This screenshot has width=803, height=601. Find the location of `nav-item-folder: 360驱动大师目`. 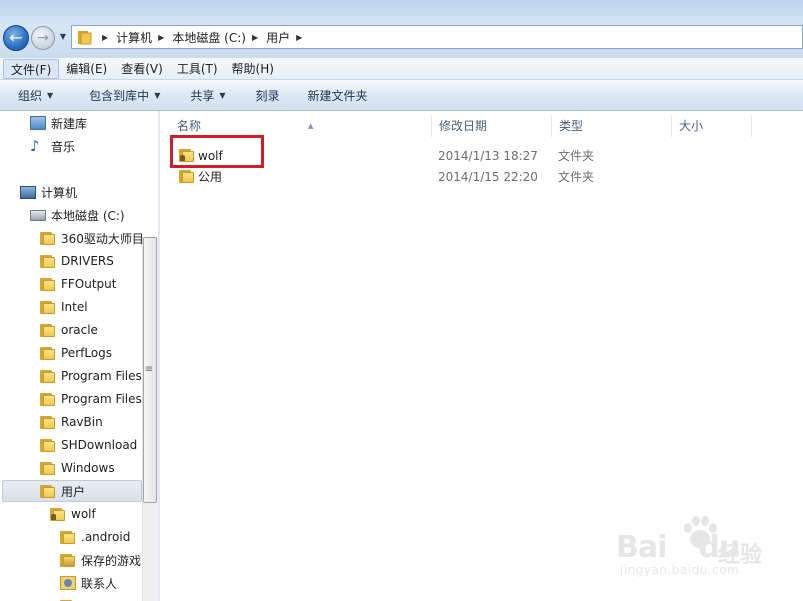

nav-item-folder: 360驱动大师目 is located at coordinates (92, 238).